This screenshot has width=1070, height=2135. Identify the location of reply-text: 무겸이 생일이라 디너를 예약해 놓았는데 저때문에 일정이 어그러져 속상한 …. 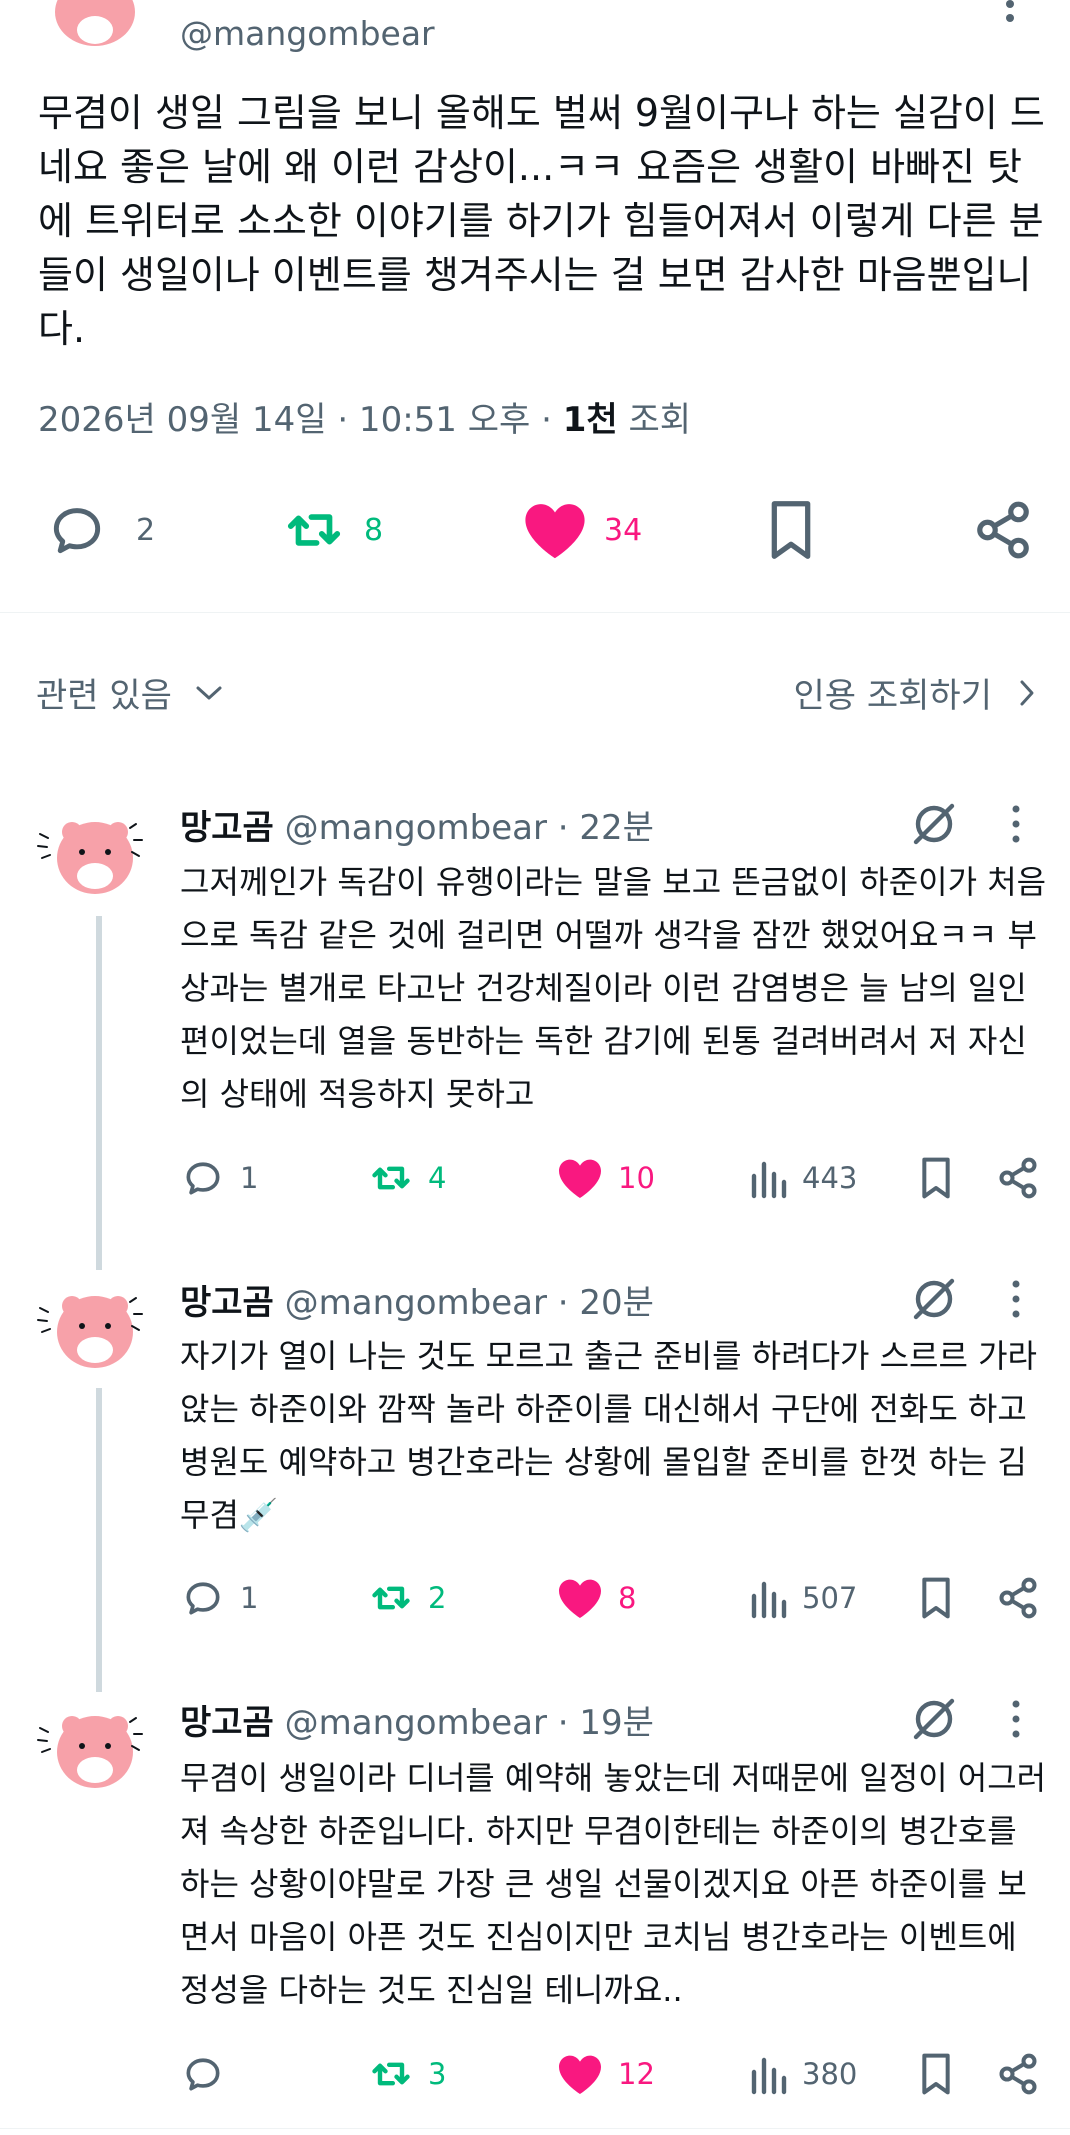
(613, 1884).